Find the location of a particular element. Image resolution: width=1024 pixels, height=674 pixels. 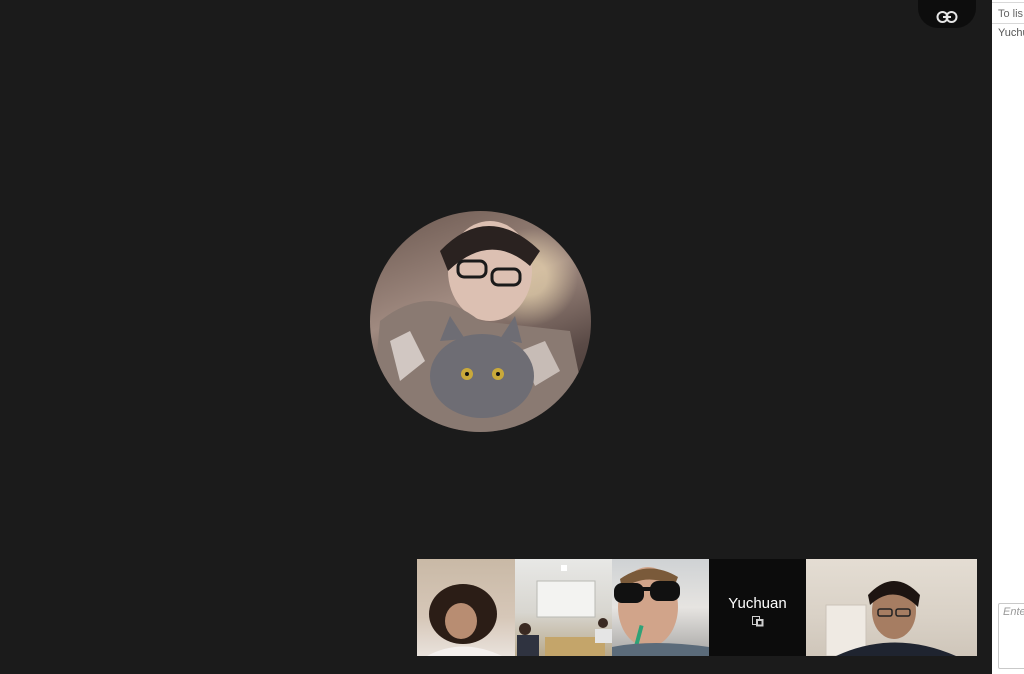

chat-recipient-selector: To lis is located at coordinates (1010, 14).